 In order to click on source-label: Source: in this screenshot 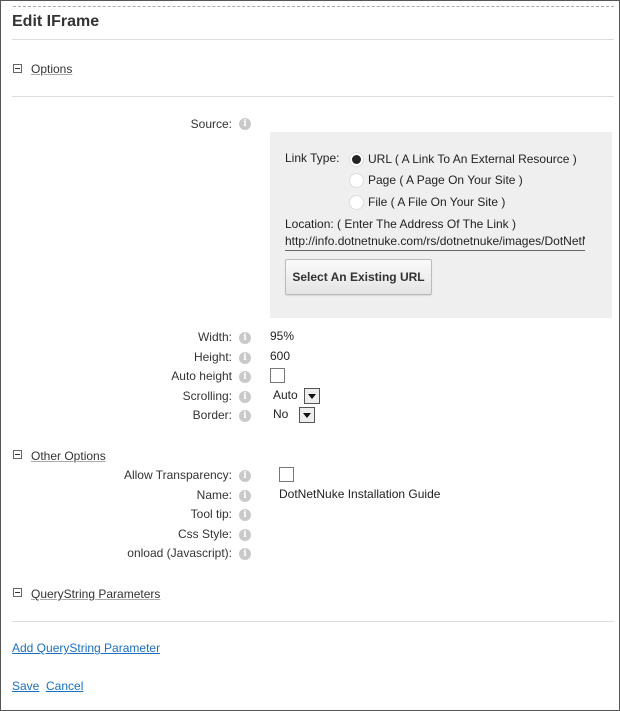, I will do `click(211, 124)`.